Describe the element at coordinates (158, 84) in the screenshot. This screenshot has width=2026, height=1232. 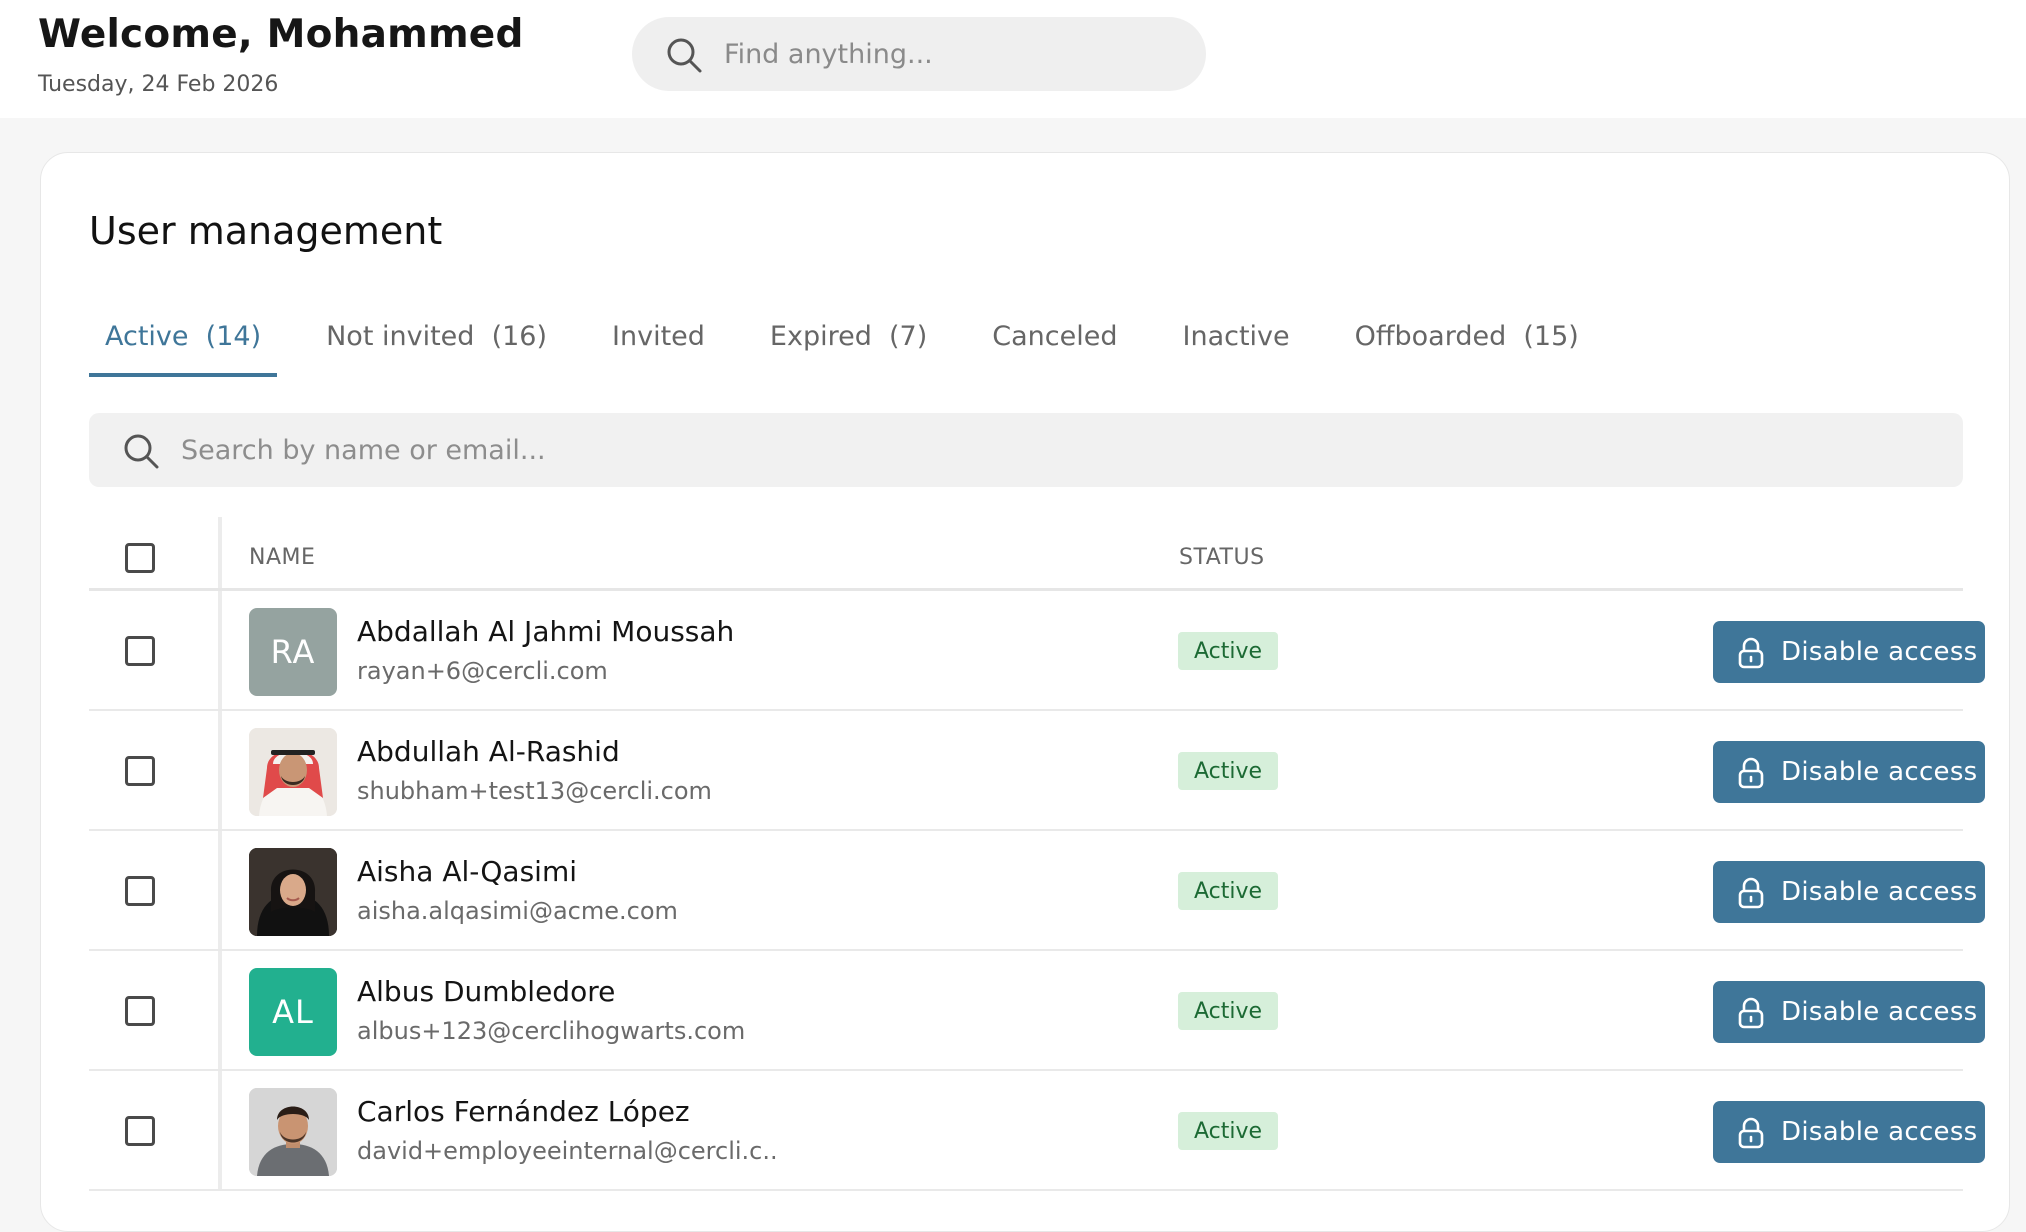
I see `current-date: Tuesday, 24 Feb 2026` at that location.